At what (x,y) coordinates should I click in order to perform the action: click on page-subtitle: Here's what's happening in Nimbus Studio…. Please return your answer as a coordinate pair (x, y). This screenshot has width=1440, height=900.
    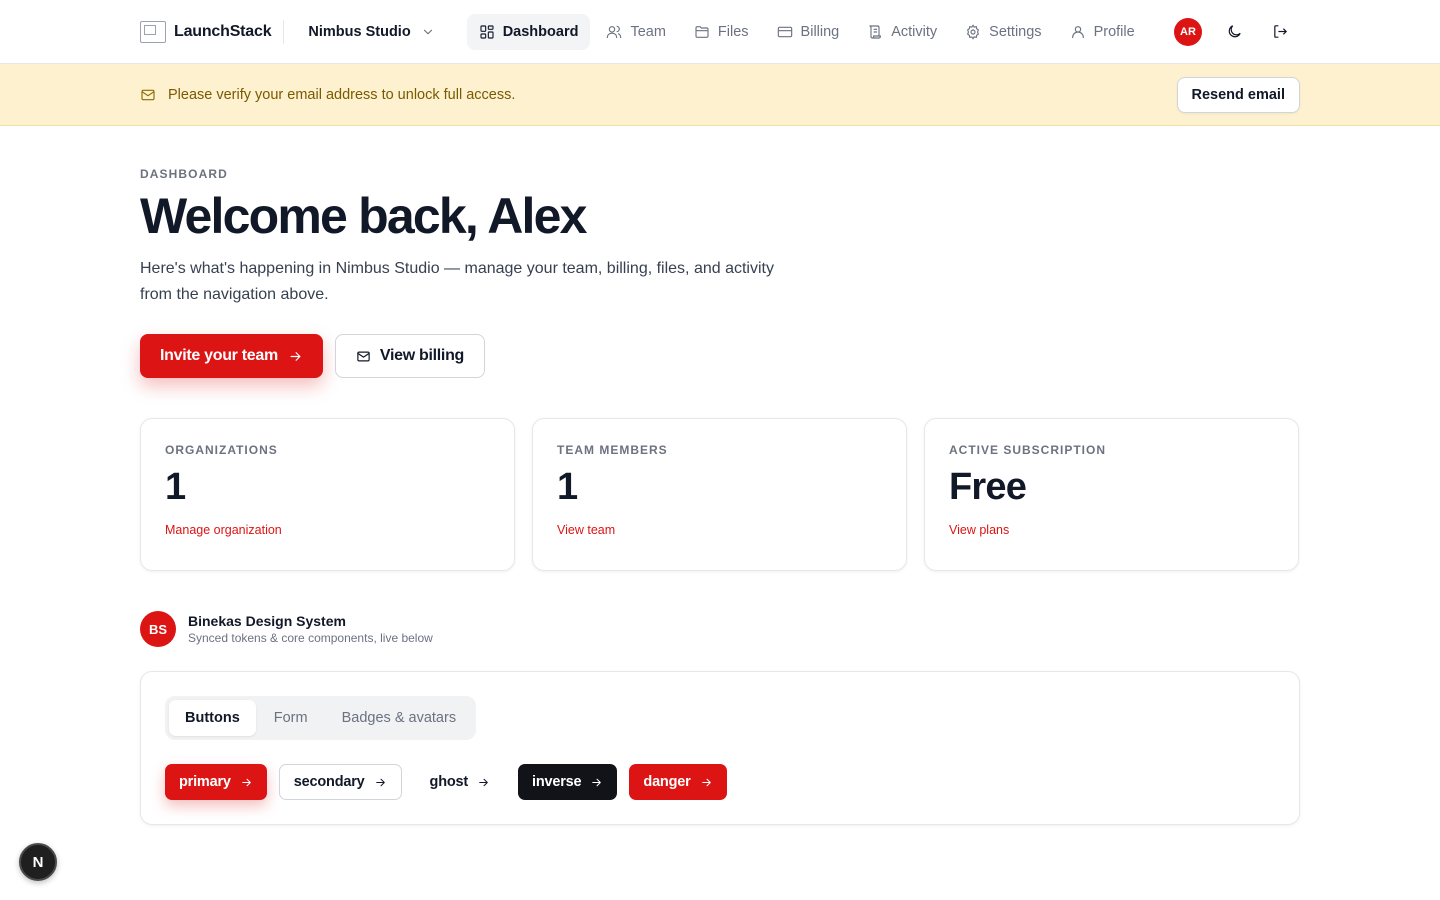
    Looking at the image, I should click on (457, 281).